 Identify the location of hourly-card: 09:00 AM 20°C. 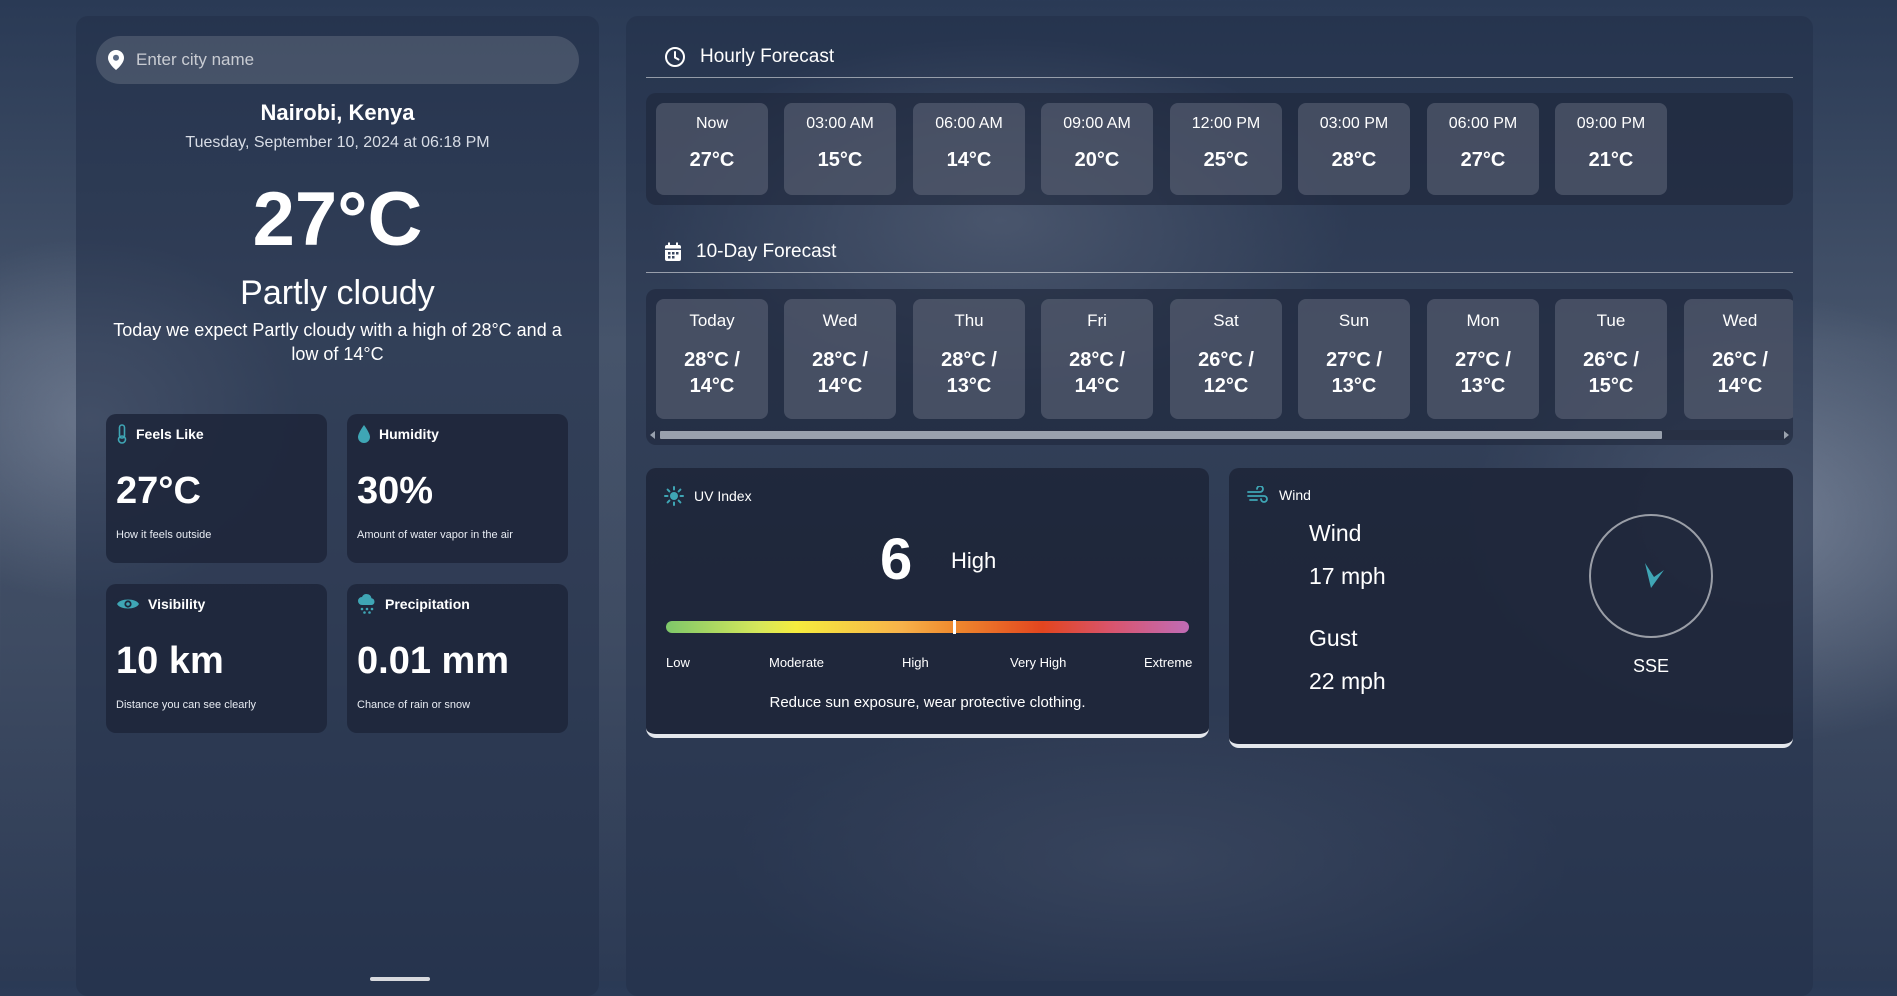
(1097, 149).